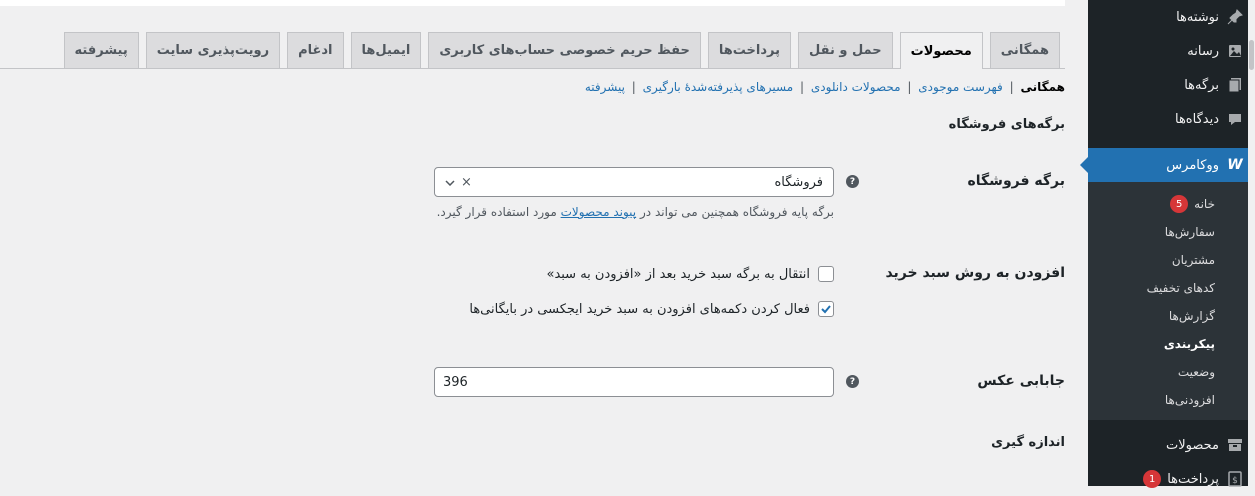 The width and height of the screenshot is (1255, 496). What do you see at coordinates (1171, 85) in the screenshot?
I see `sidebar-item-pages: برگه‌ها` at bounding box center [1171, 85].